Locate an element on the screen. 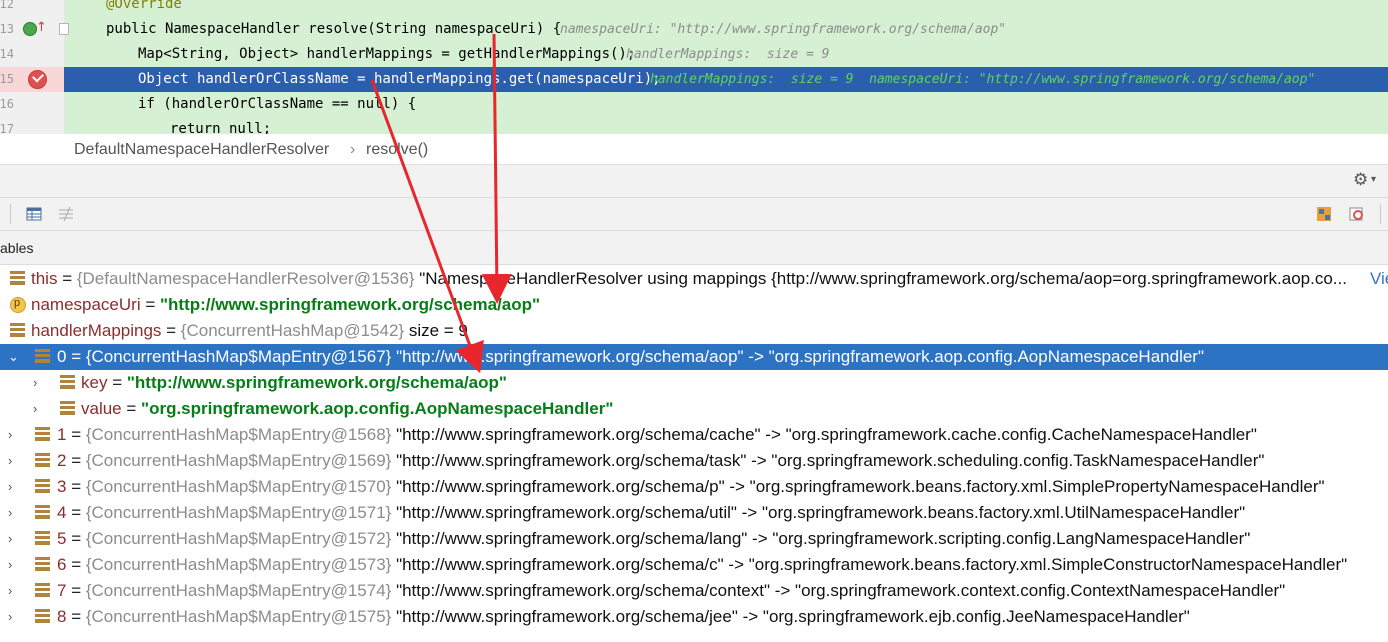 The image size is (1388, 642). var-ref: {ConcurrentHashMap$MapEntry@1572} is located at coordinates (238, 538).